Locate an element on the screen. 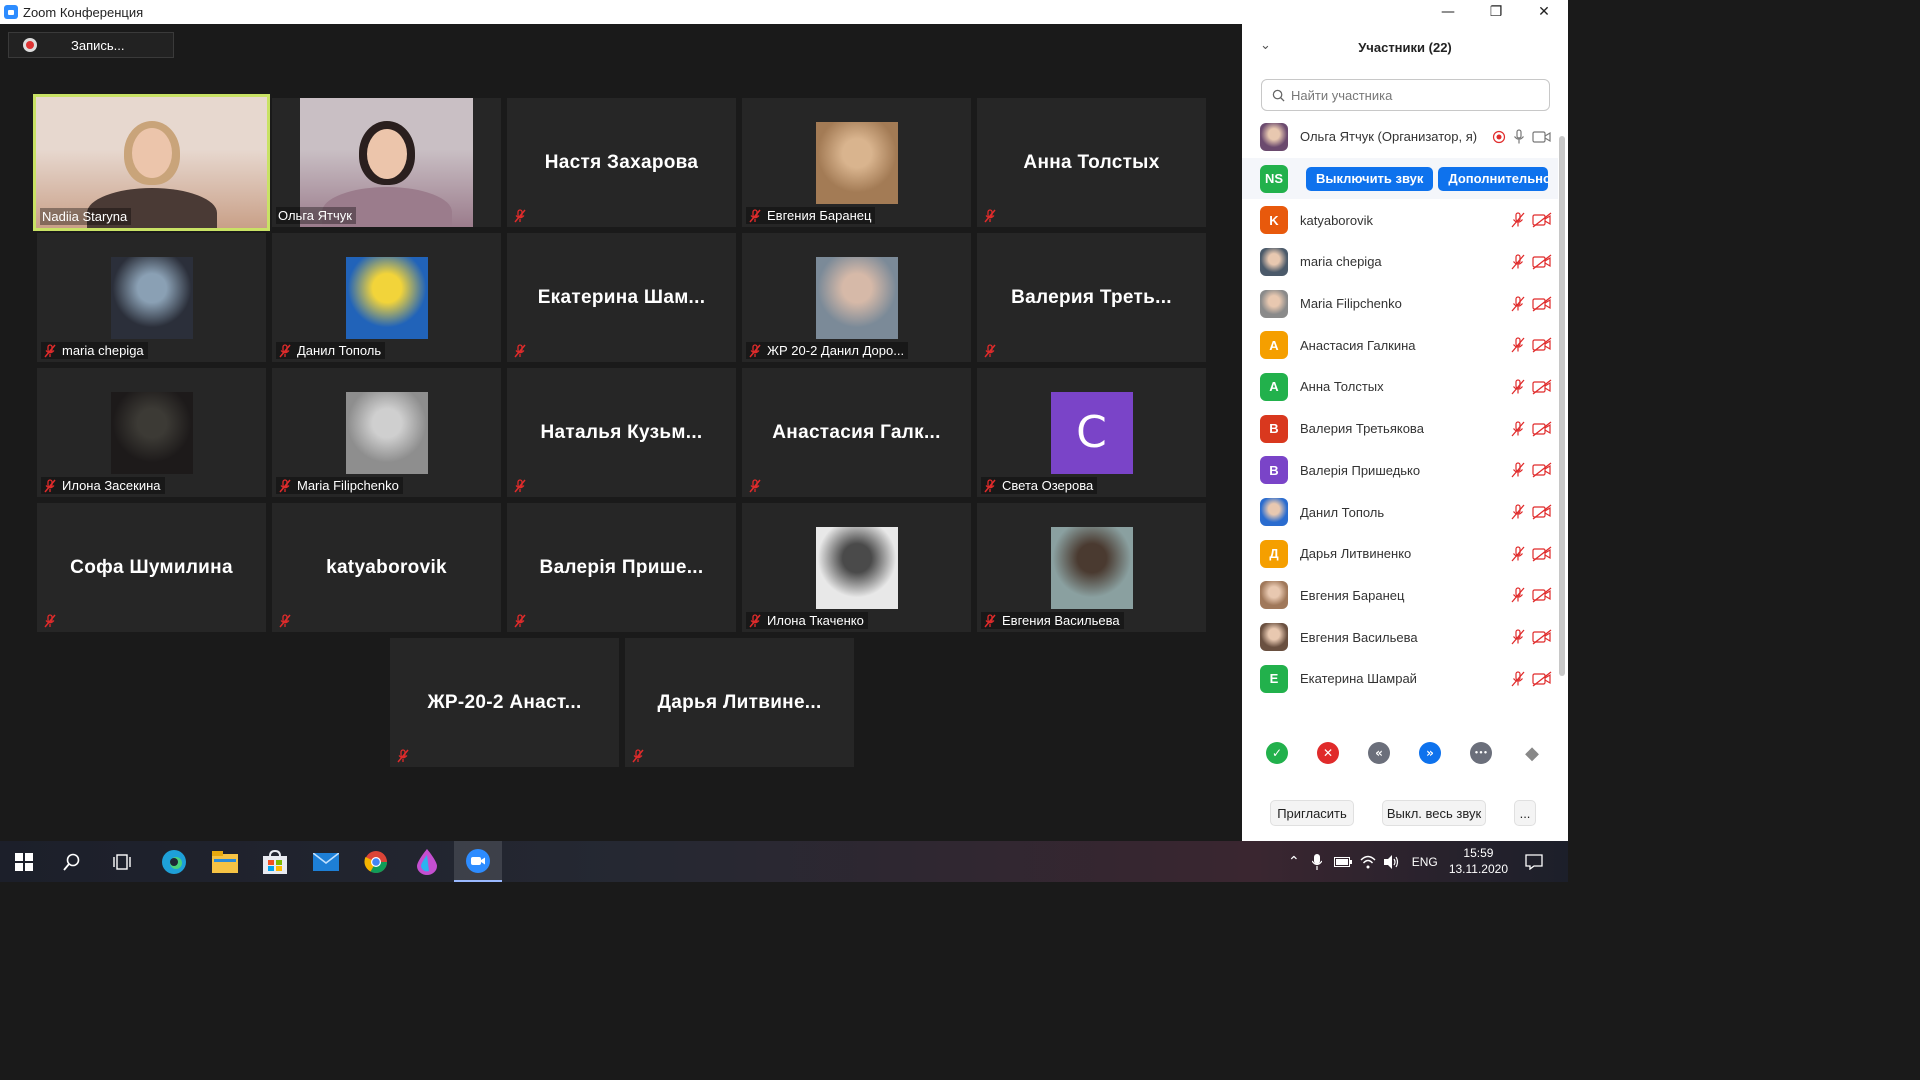  minimize-button: — is located at coordinates (1448, 12).